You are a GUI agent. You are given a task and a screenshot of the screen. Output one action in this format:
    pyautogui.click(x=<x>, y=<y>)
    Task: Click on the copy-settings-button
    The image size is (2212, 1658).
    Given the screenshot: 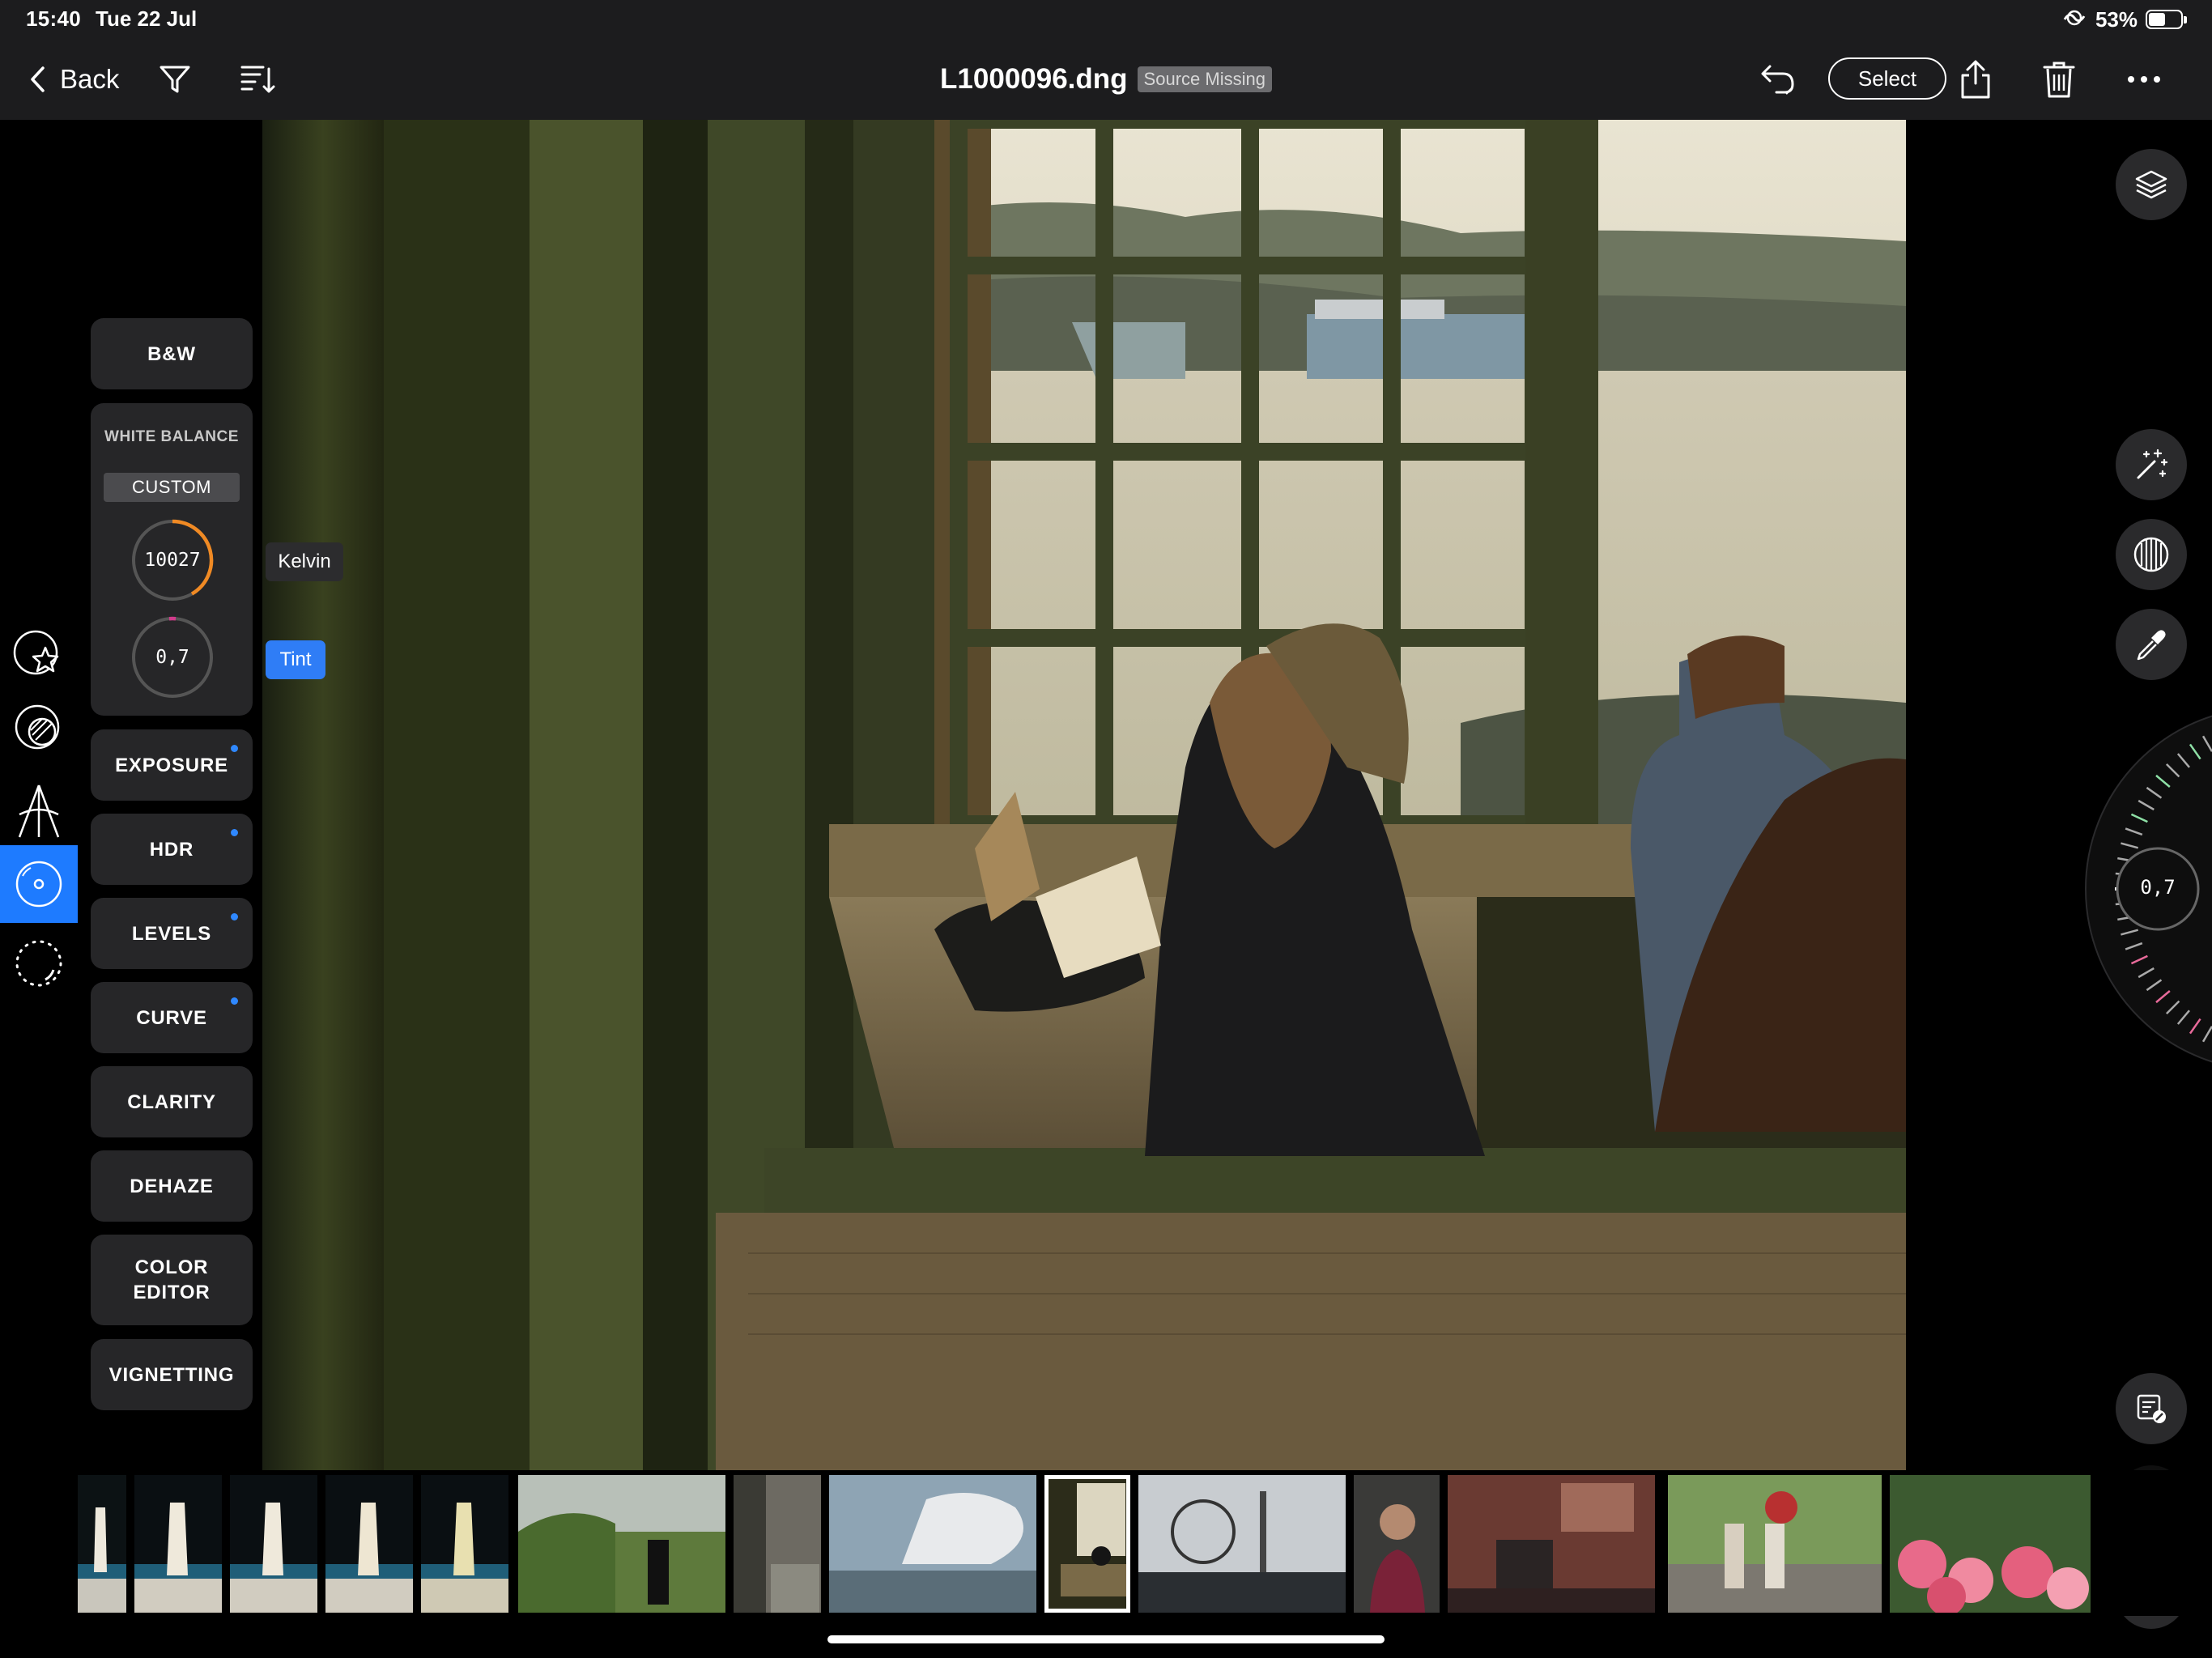 What is the action you would take?
    pyautogui.click(x=2151, y=1408)
    